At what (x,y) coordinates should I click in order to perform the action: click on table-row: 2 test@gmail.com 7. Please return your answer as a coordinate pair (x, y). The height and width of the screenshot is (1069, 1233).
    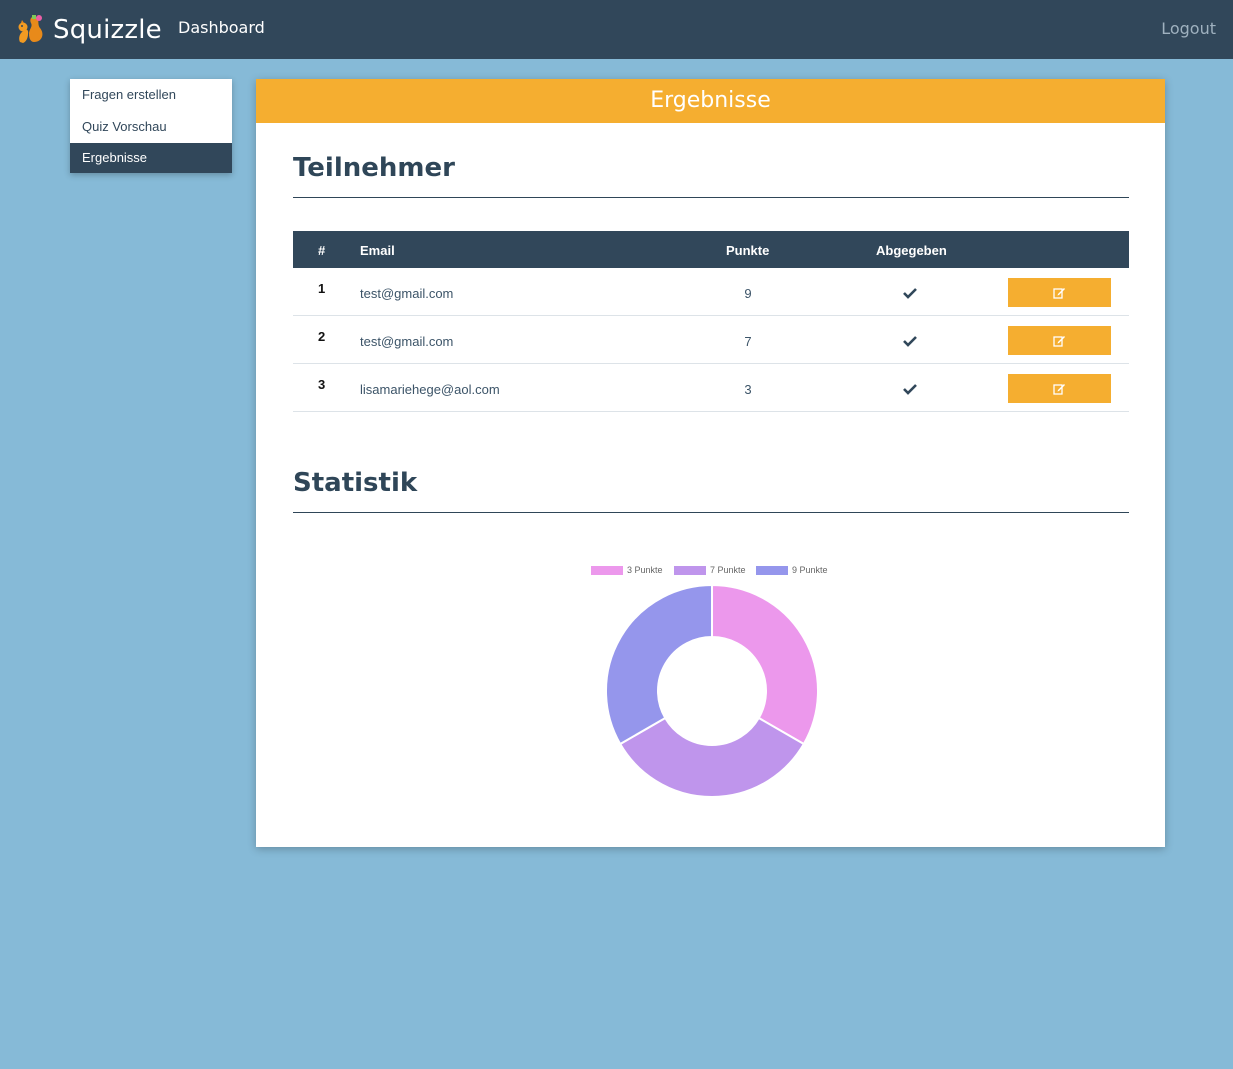
    Looking at the image, I should click on (711, 340).